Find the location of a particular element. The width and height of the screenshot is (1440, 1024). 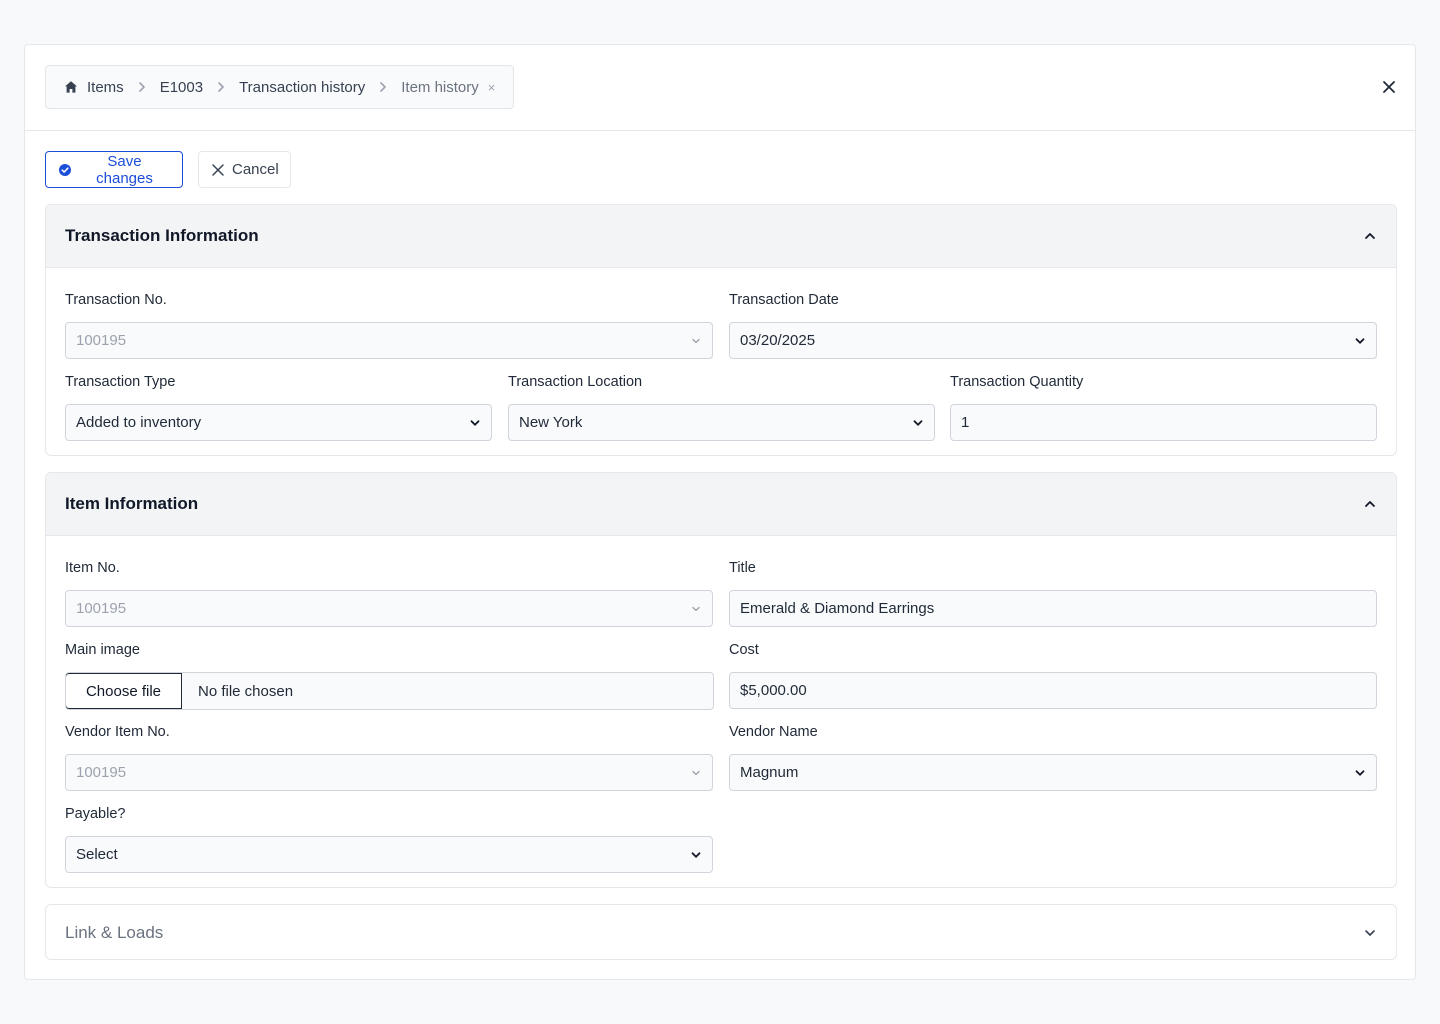

main-image-file-input: Choose file No file chosen is located at coordinates (389, 691).